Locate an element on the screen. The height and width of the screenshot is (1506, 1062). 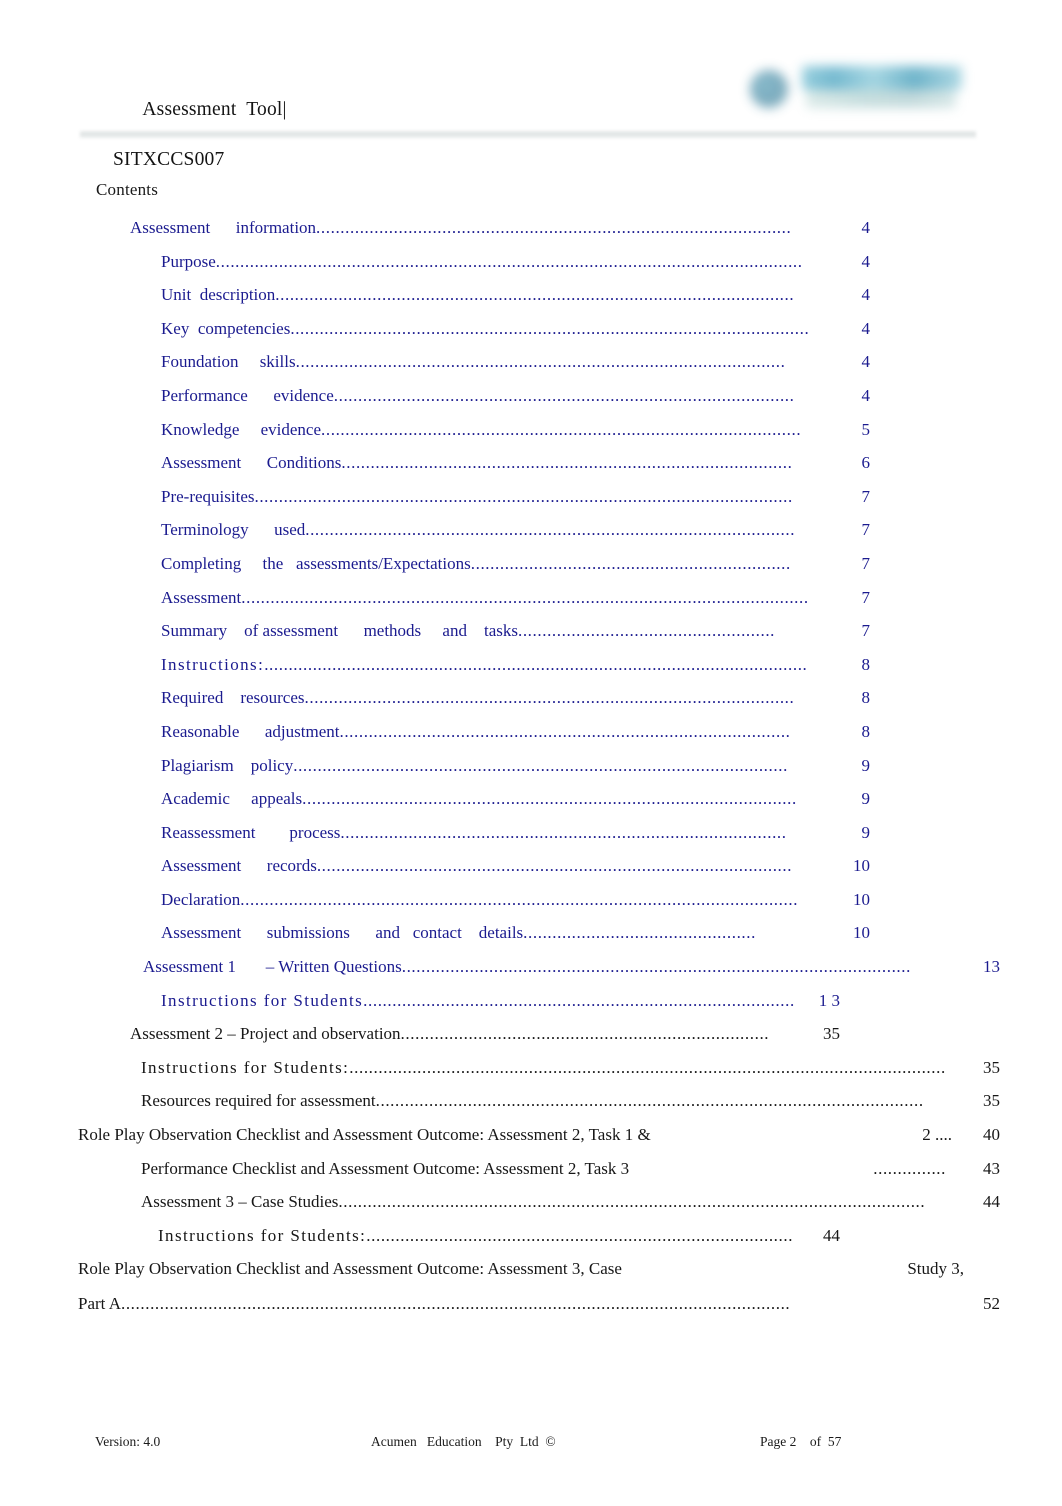
company-logo-icon is located at coordinates (856, 89).